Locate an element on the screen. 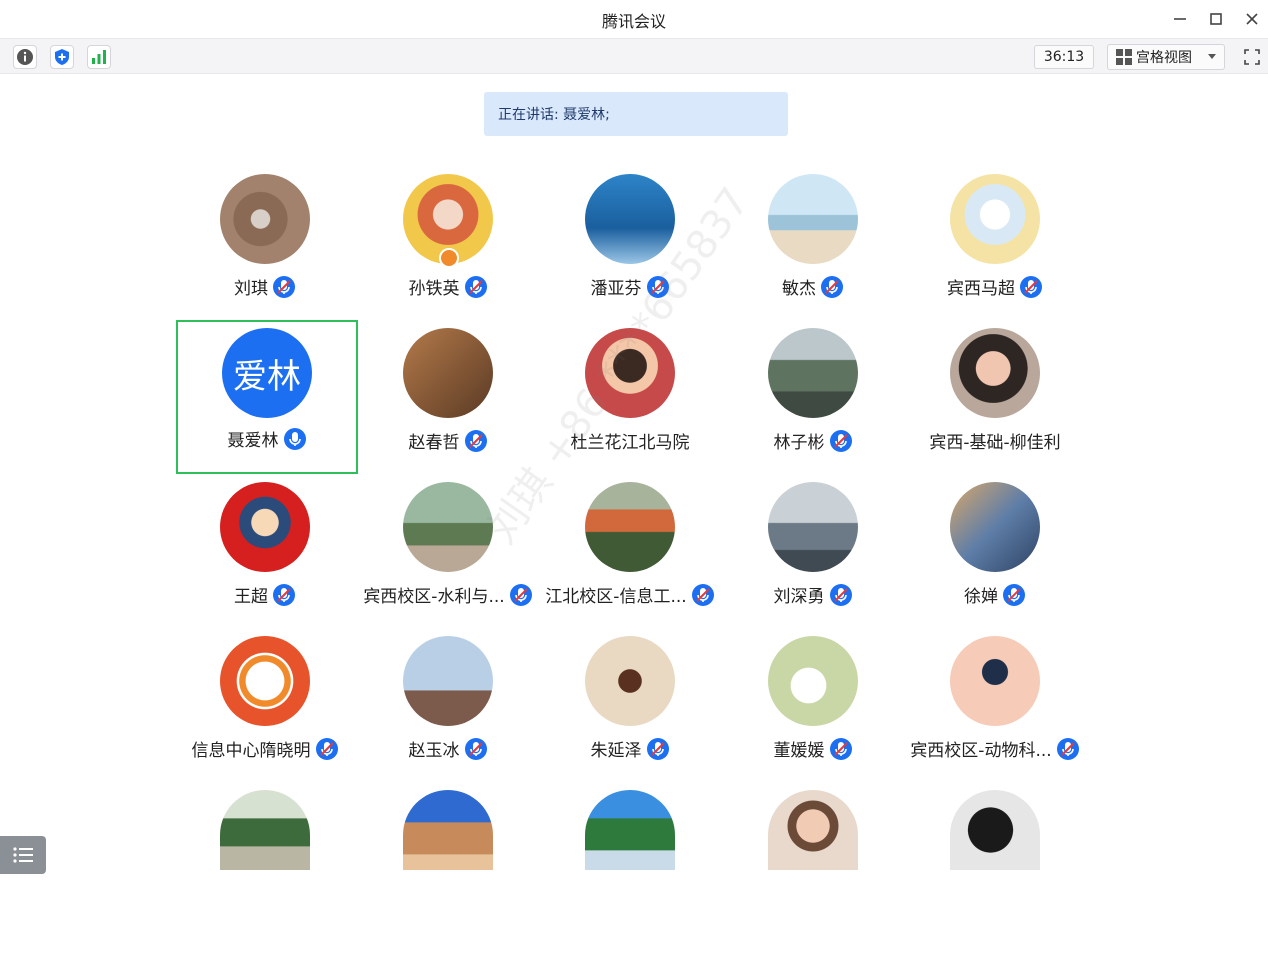 This screenshot has width=1268, height=971. meeting-timer: 36:13 is located at coordinates (1064, 57).